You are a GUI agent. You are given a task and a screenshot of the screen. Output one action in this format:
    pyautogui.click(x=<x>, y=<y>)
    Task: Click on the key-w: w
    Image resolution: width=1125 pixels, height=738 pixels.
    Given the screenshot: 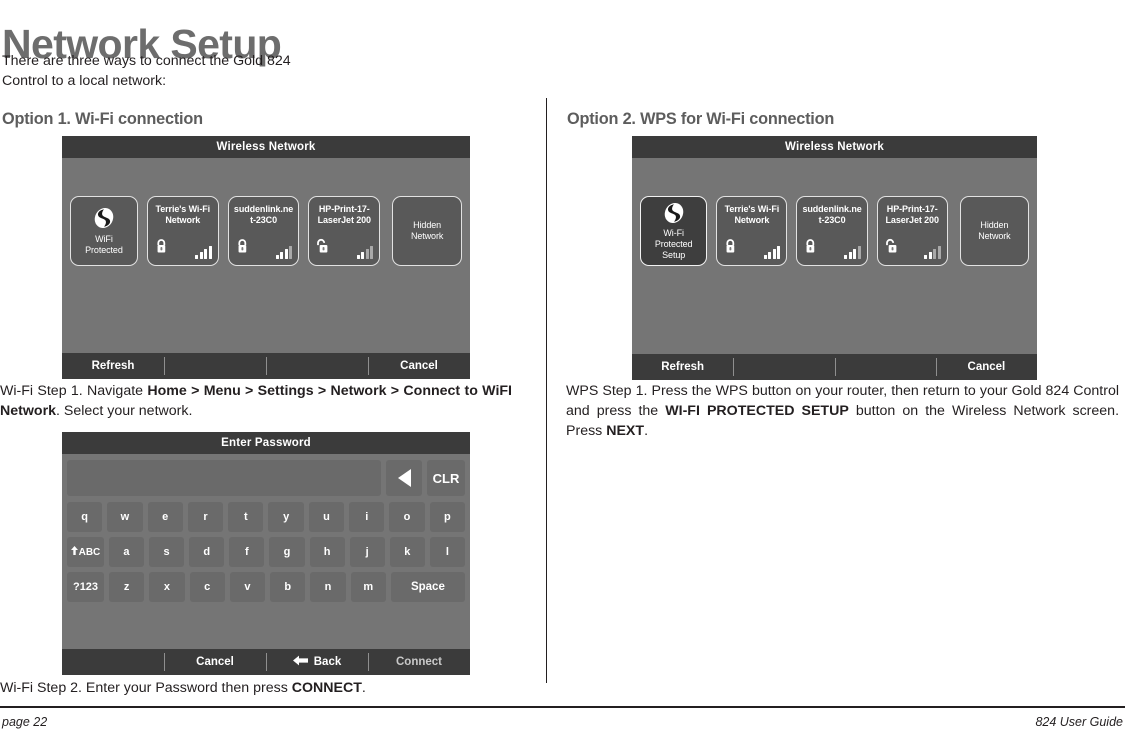 What is the action you would take?
    pyautogui.click(x=125, y=517)
    